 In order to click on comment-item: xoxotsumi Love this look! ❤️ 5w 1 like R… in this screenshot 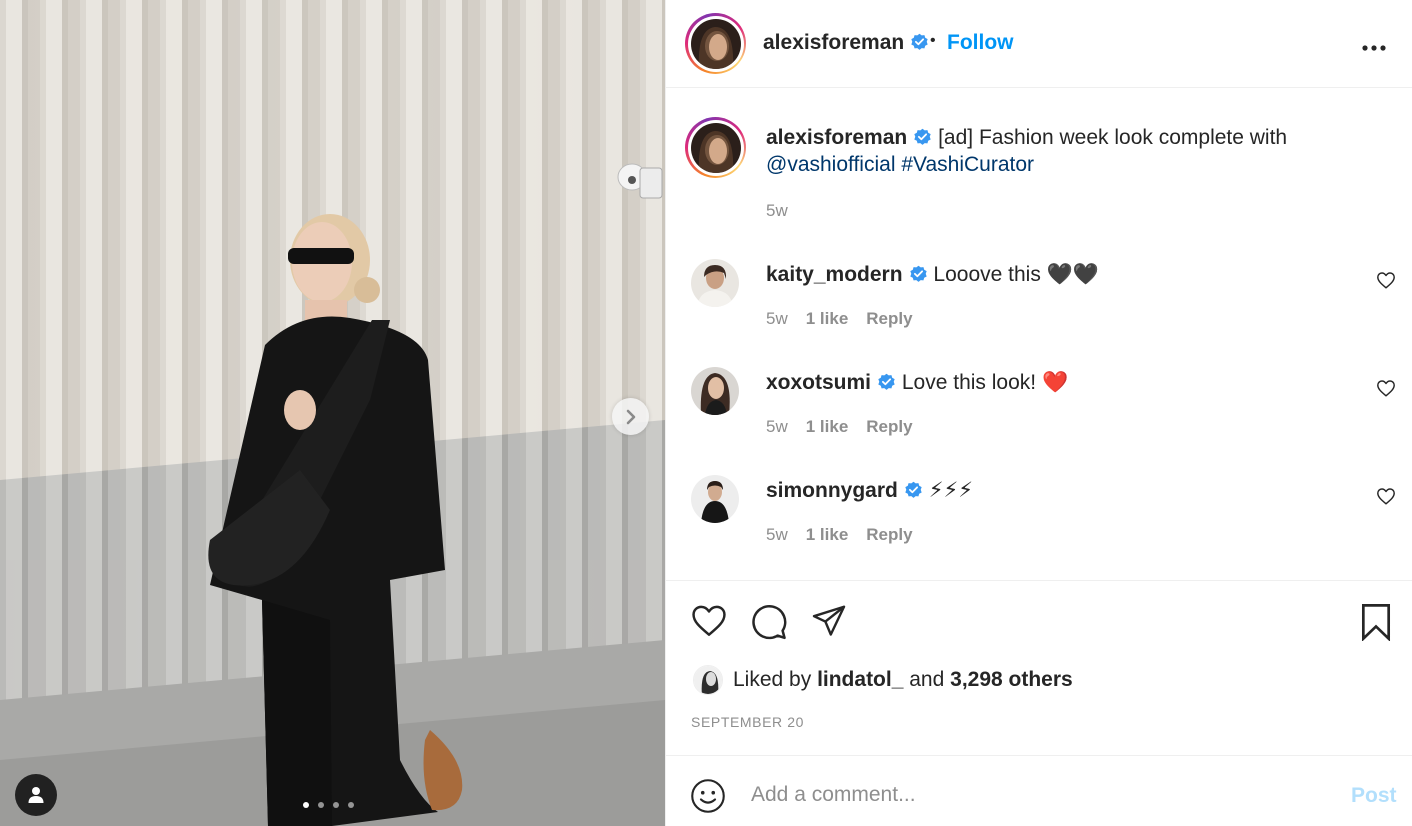, I will do `click(1039, 421)`.